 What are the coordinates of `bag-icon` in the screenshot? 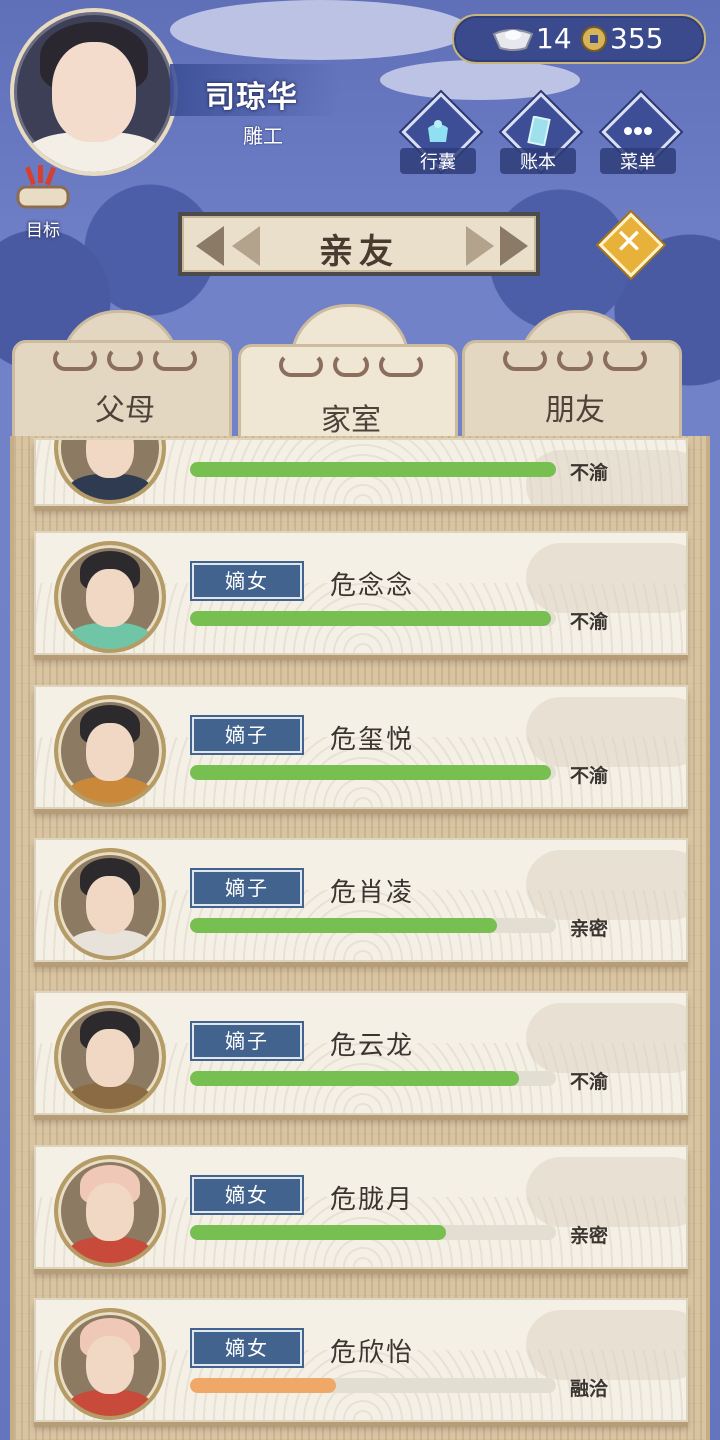 It's located at (438, 131).